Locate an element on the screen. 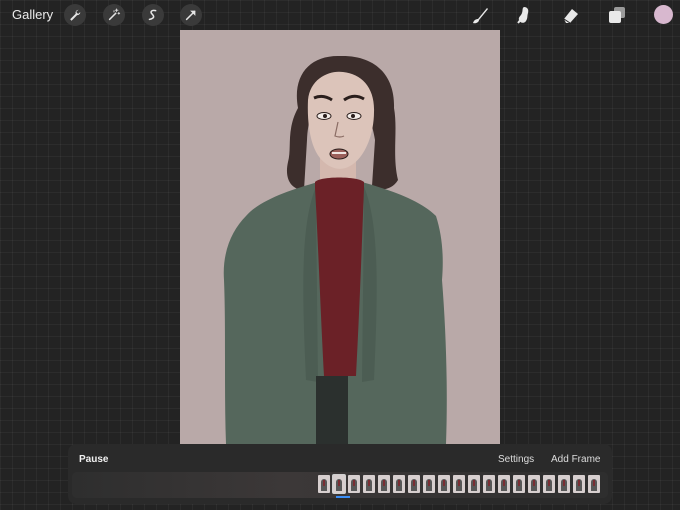 Image resolution: width=680 pixels, height=510 pixels. playhead-indicator is located at coordinates (343, 497).